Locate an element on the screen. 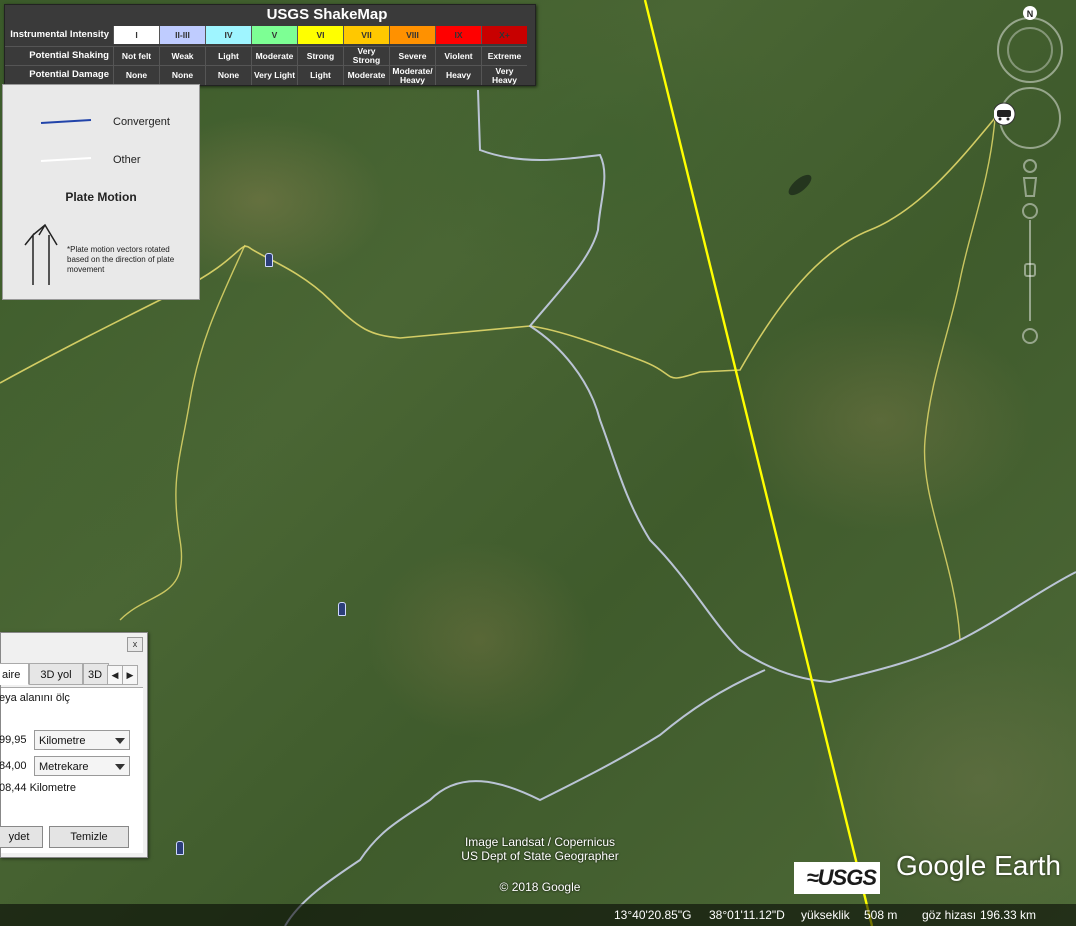 The image size is (1076, 926). intensity-cell: V is located at coordinates (274, 35).